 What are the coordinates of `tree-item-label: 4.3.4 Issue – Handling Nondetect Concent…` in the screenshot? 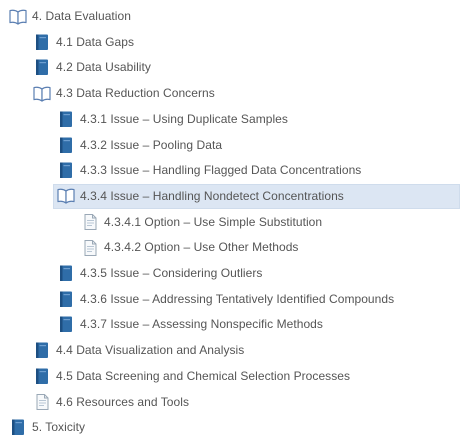 It's located at (212, 195).